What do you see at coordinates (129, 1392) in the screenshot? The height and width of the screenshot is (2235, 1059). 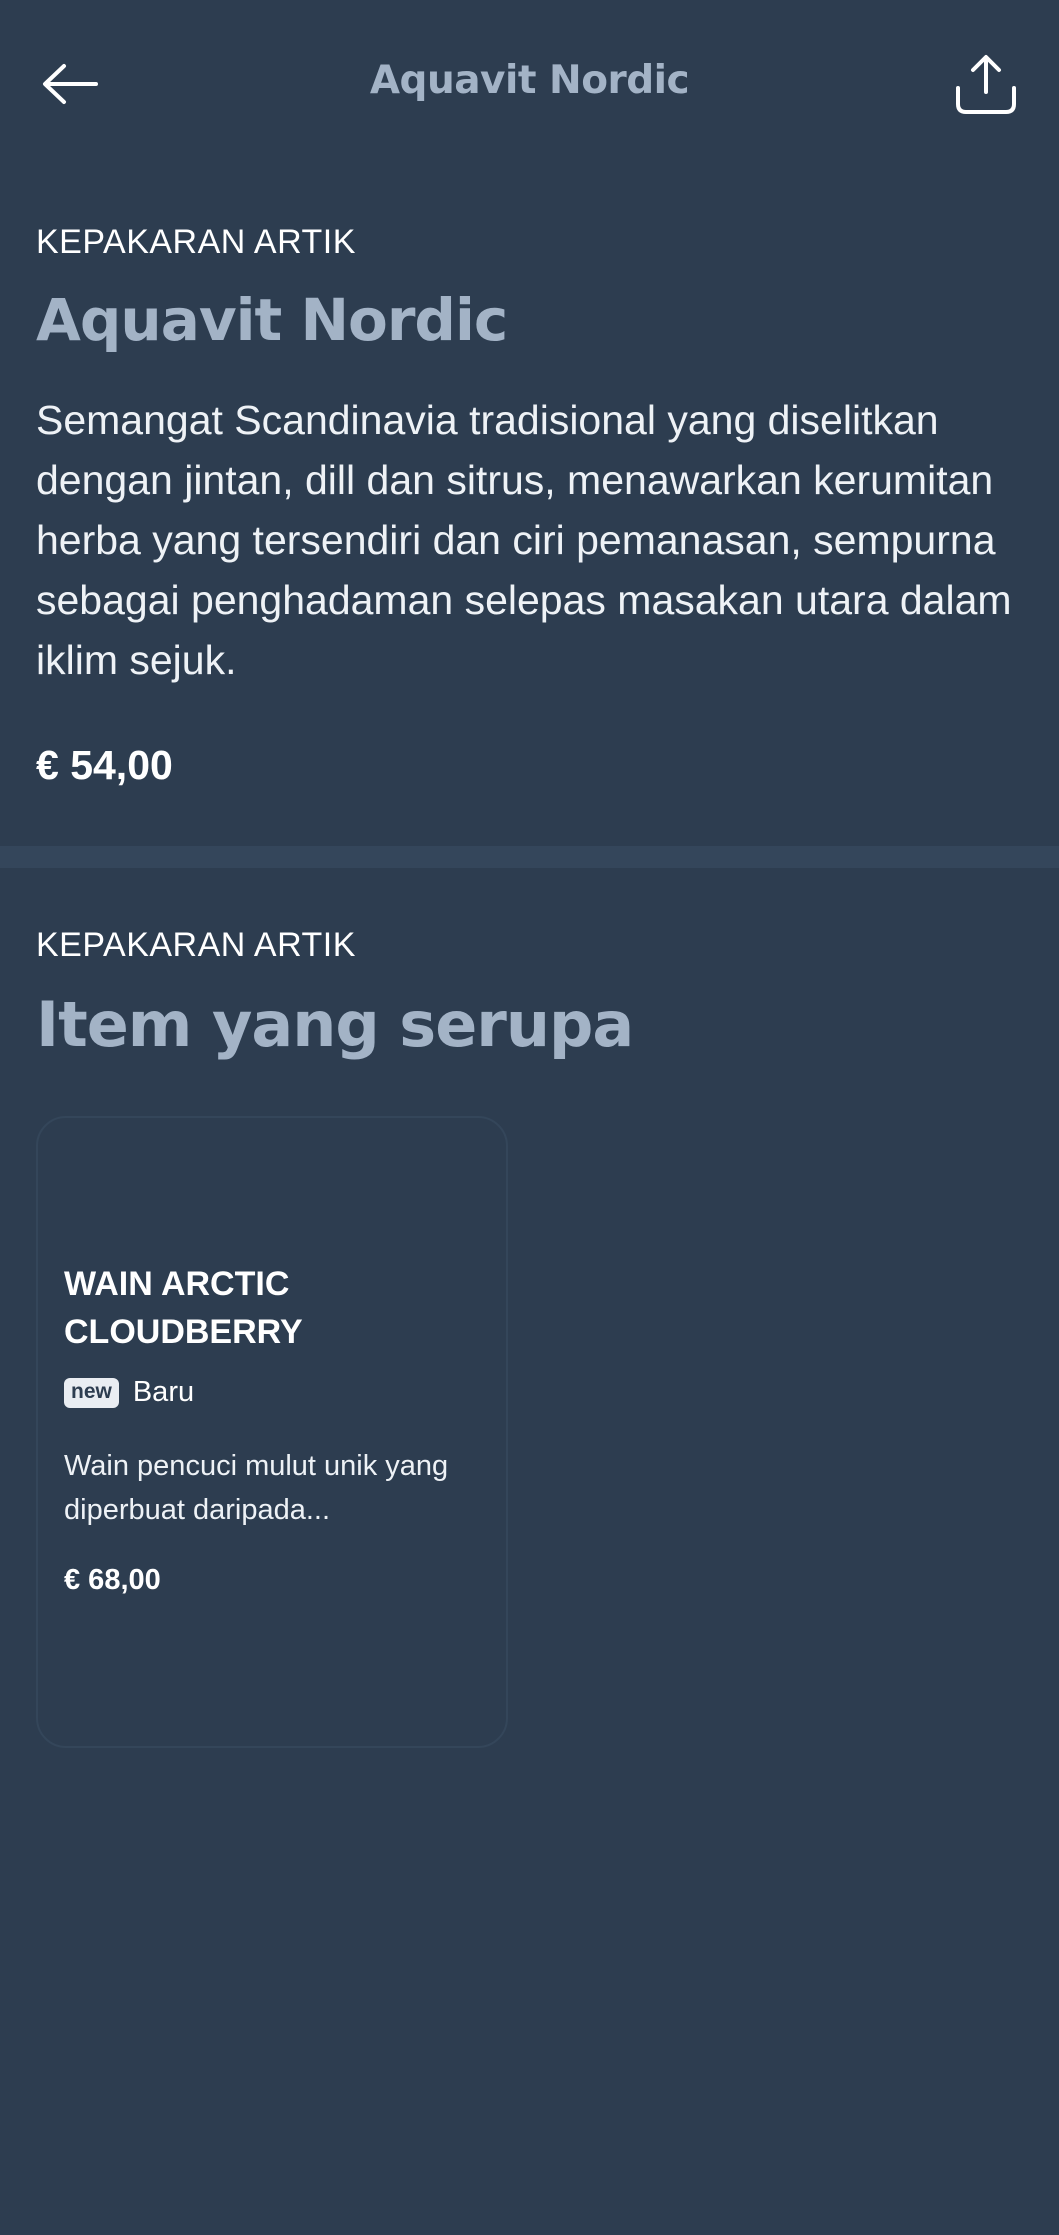 I see `new-badge-row: new Baru` at bounding box center [129, 1392].